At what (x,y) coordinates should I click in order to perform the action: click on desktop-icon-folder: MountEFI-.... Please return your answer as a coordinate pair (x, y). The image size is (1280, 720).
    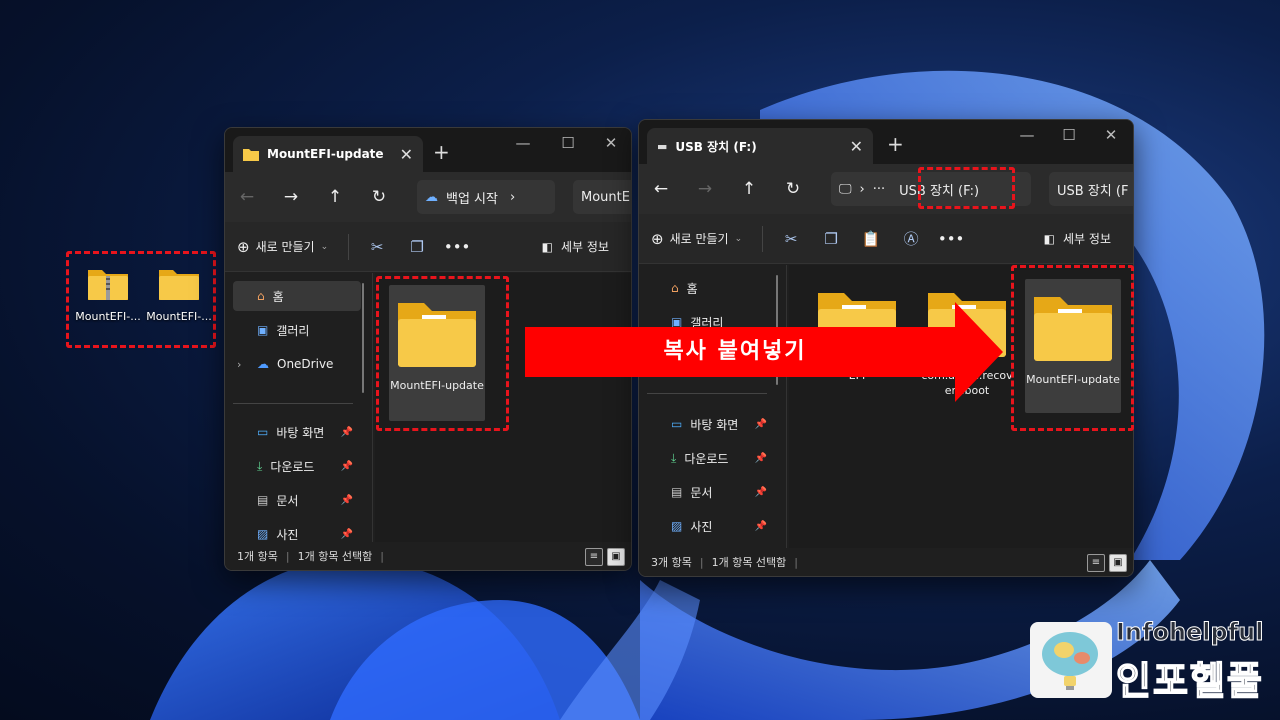
    Looking at the image, I should click on (179, 293).